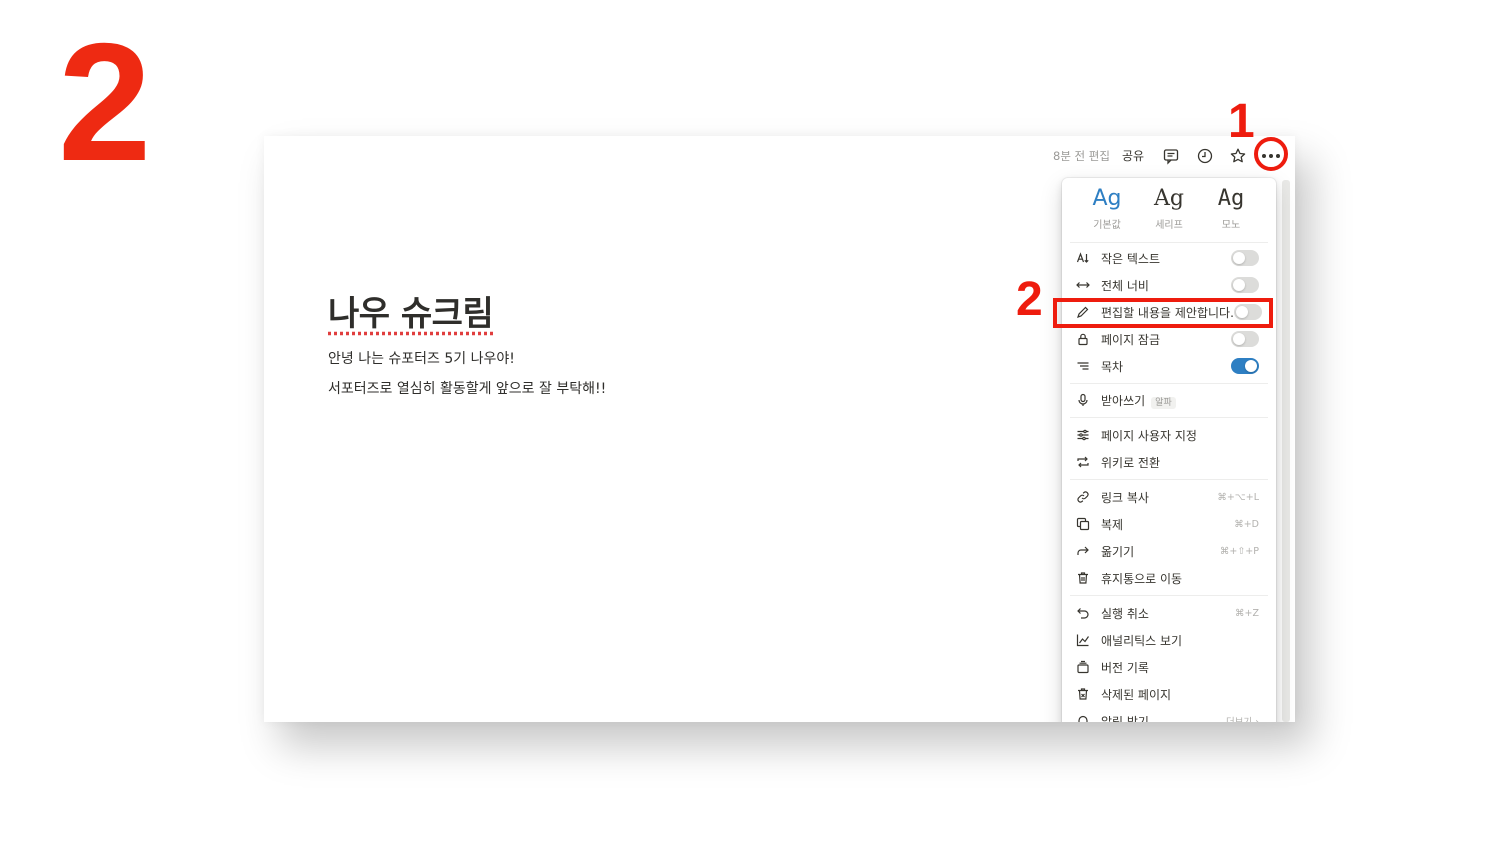  Describe the element at coordinates (1169, 715) in the screenshot. I see `menu-item-notifications: 알림 받기 더보기 ›` at that location.